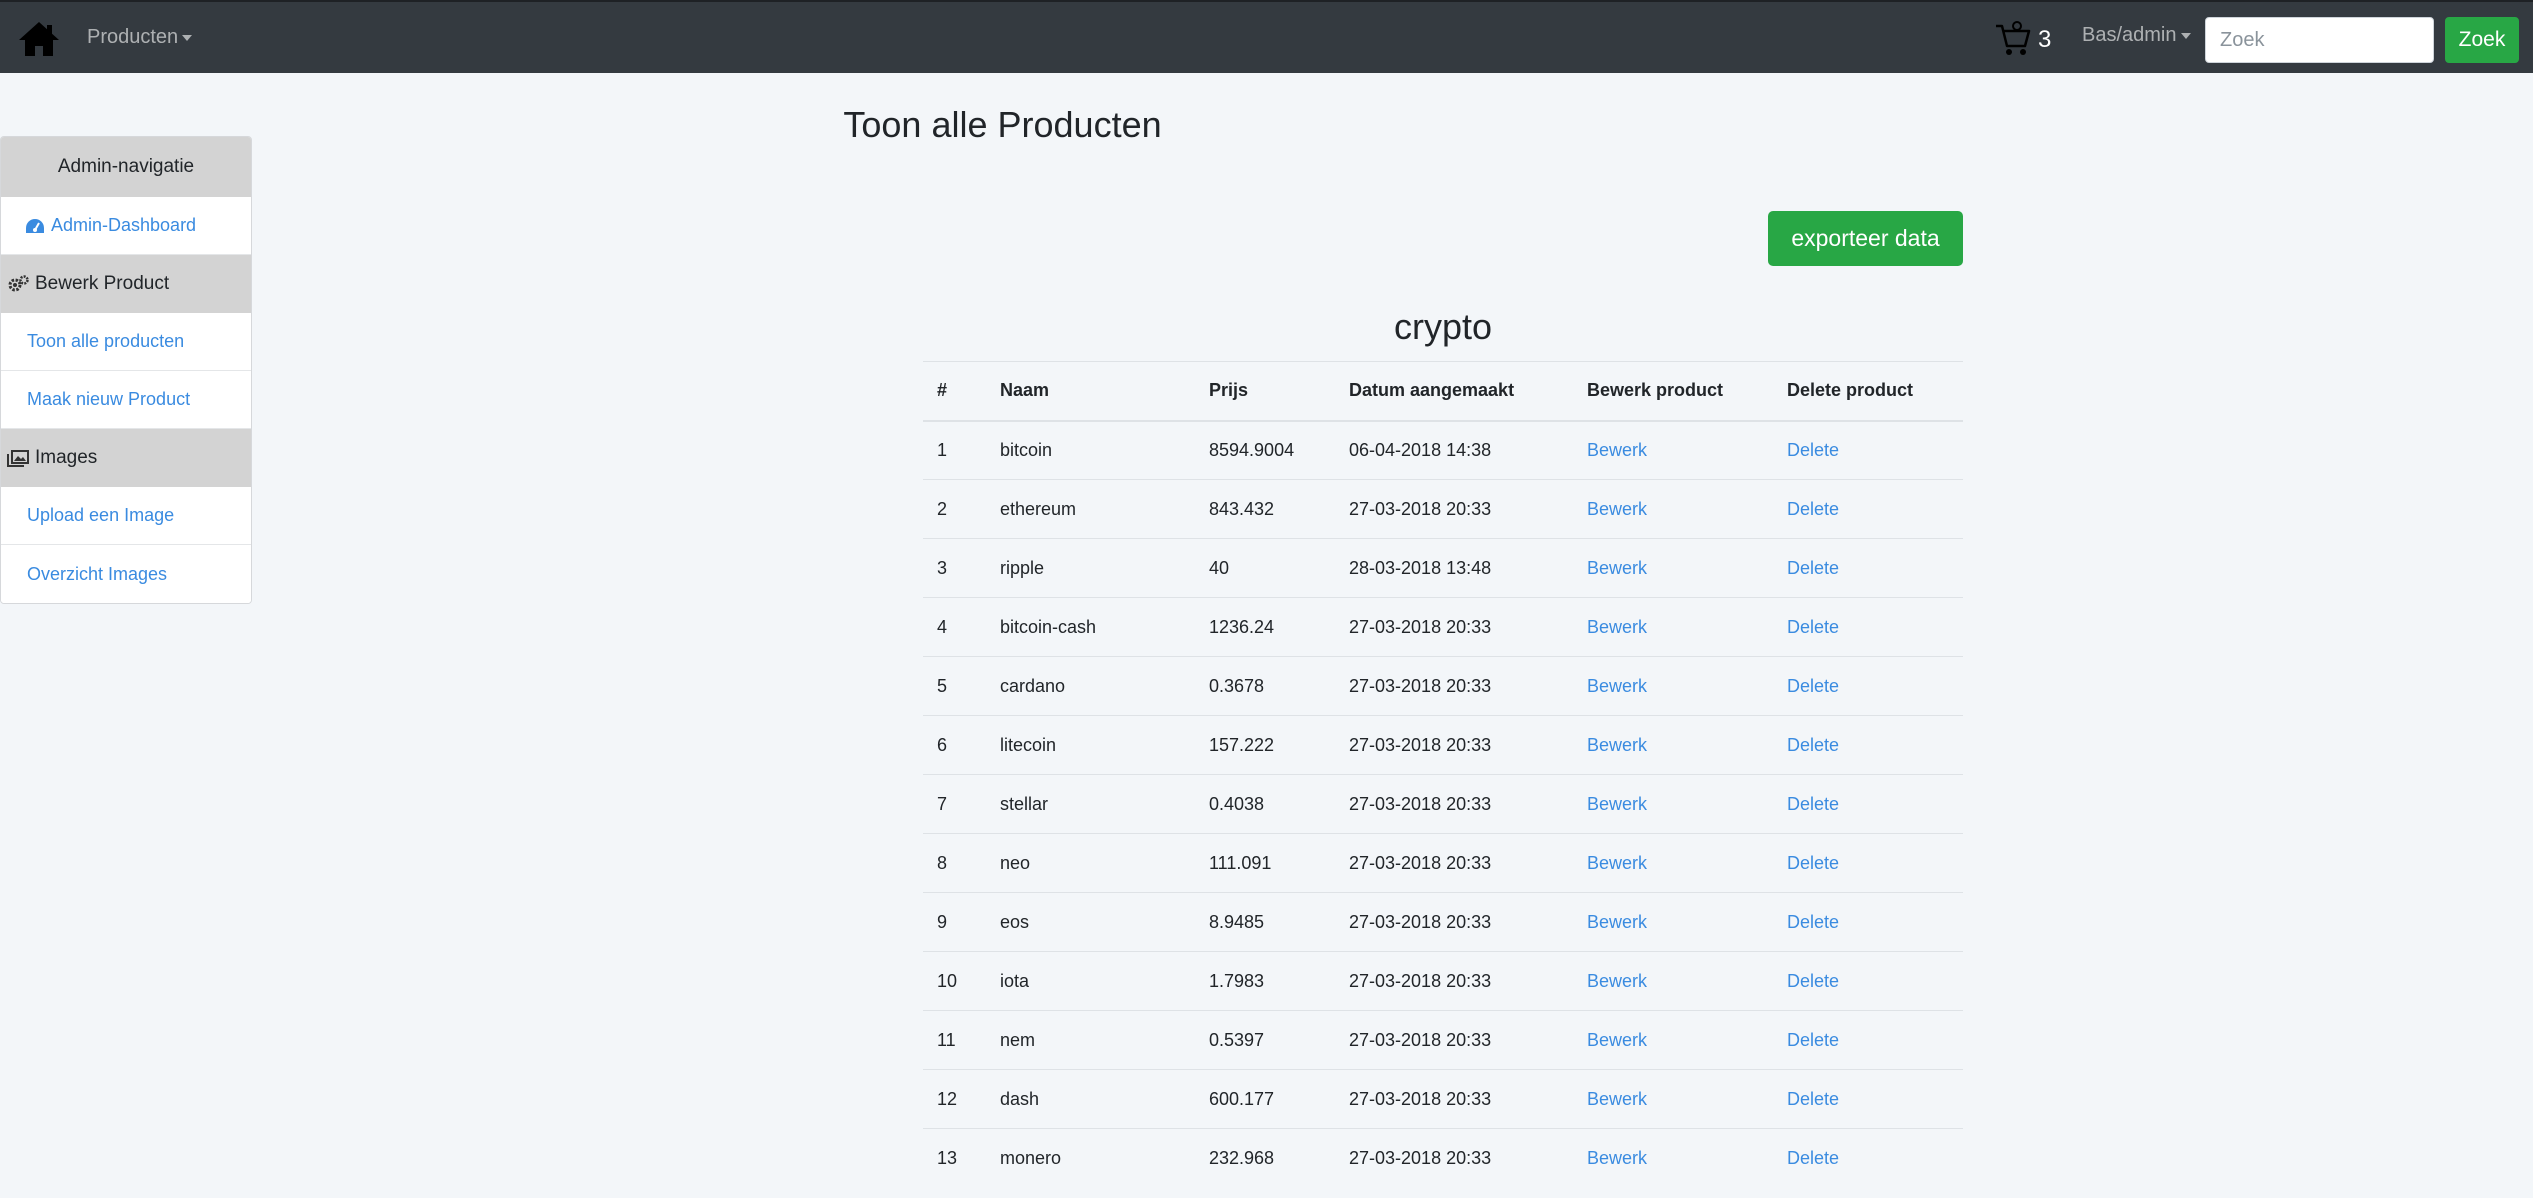 The width and height of the screenshot is (2533, 1198). What do you see at coordinates (1090, 804) in the screenshot?
I see `row-name: stellar` at bounding box center [1090, 804].